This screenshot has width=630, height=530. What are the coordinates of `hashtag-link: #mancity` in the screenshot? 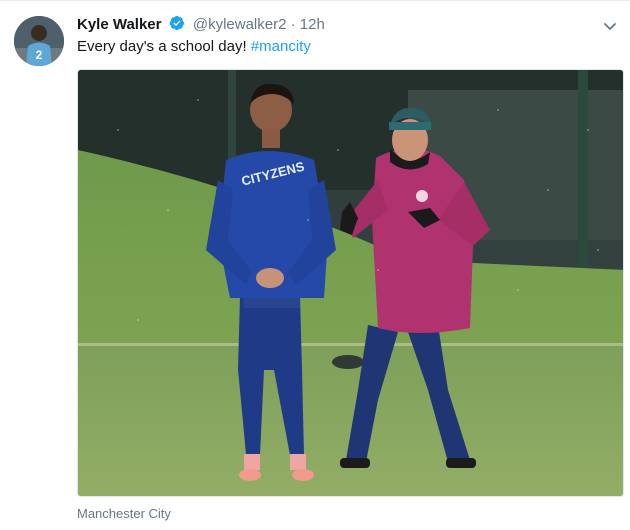 It's located at (281, 46).